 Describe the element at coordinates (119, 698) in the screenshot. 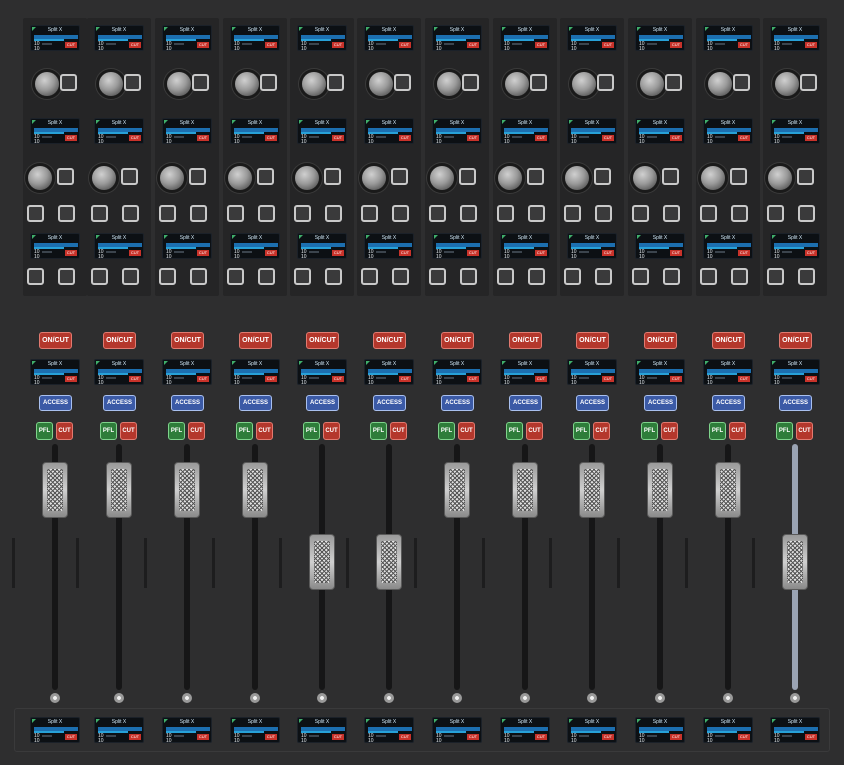

I see `channel-2-reset-dot` at that location.